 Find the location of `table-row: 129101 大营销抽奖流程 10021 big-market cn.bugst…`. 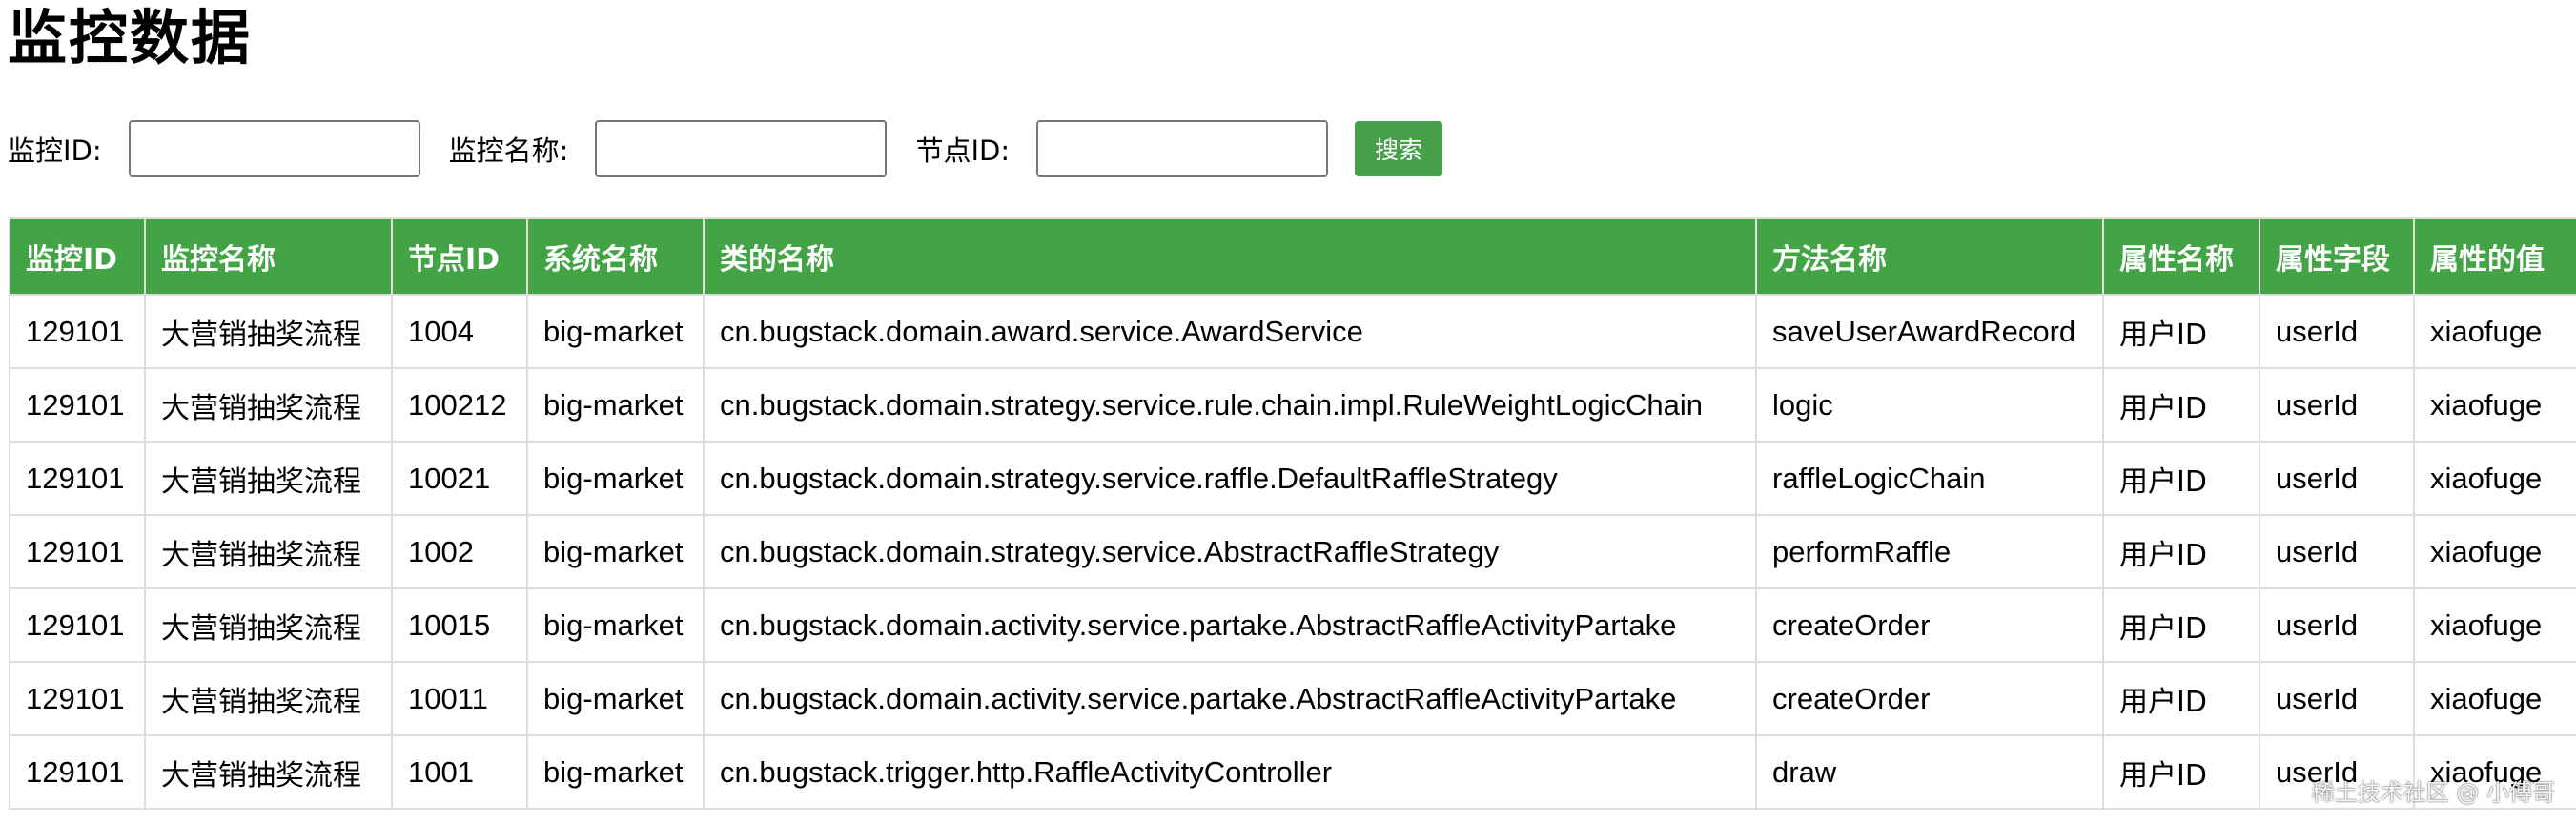

table-row: 129101 大营销抽奖流程 10021 big-market cn.bugst… is located at coordinates (1292, 478).